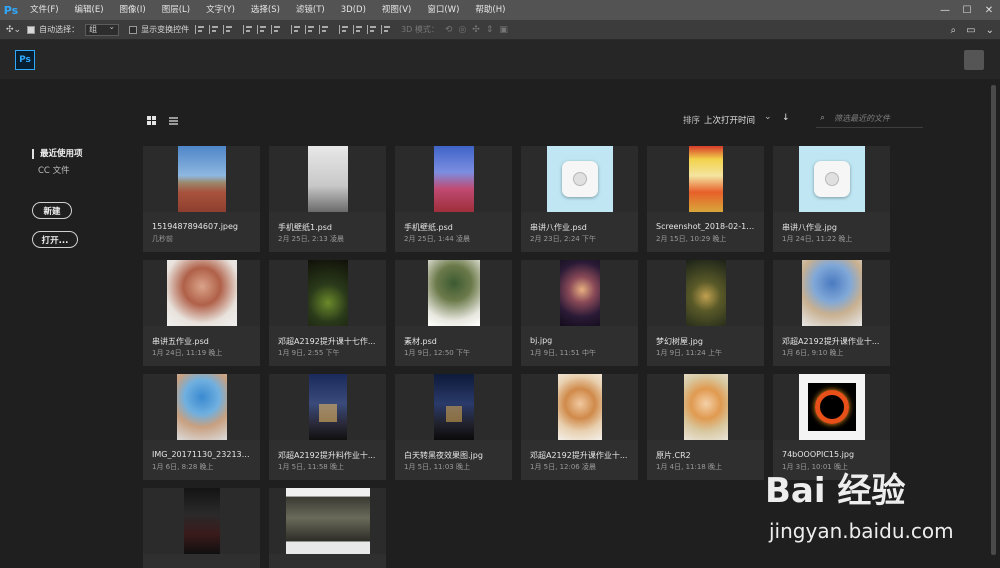 The width and height of the screenshot is (1000, 568). Describe the element at coordinates (691, 239) in the screenshot. I see `file-date: 2月 15日, 10:29 晚上` at that location.